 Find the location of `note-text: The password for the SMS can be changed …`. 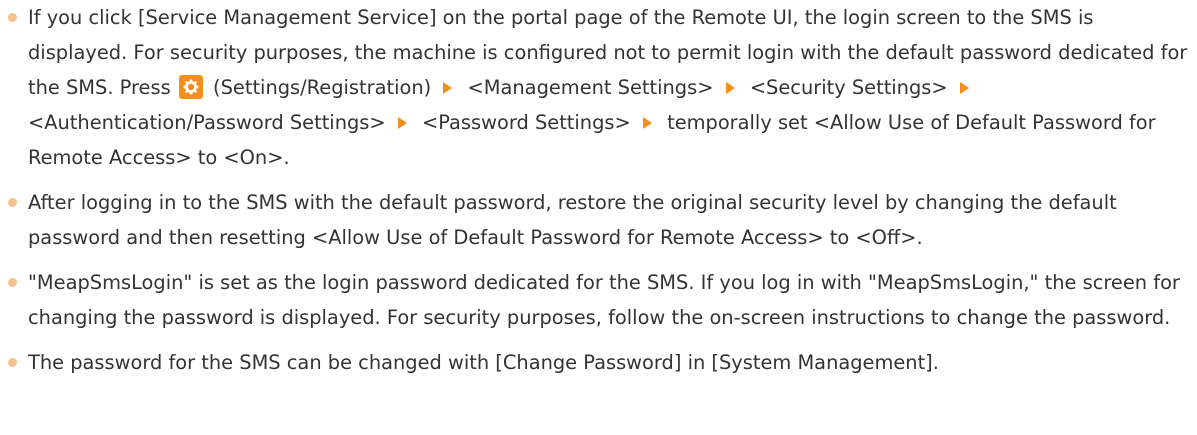

note-text: The password for the SMS can be changed … is located at coordinates (483, 362).